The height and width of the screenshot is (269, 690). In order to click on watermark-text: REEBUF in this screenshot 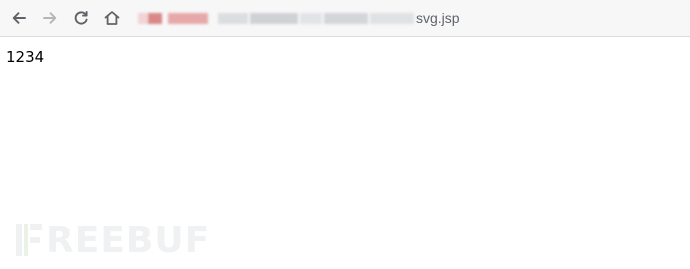, I will do `click(128, 240)`.